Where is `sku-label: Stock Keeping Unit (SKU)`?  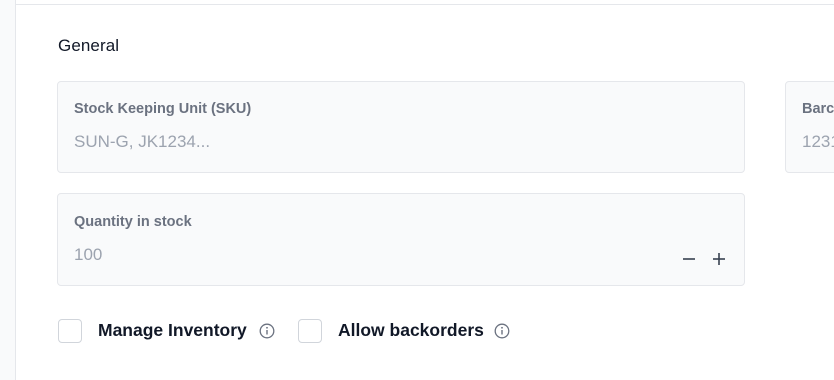 sku-label: Stock Keeping Unit (SKU) is located at coordinates (163, 109).